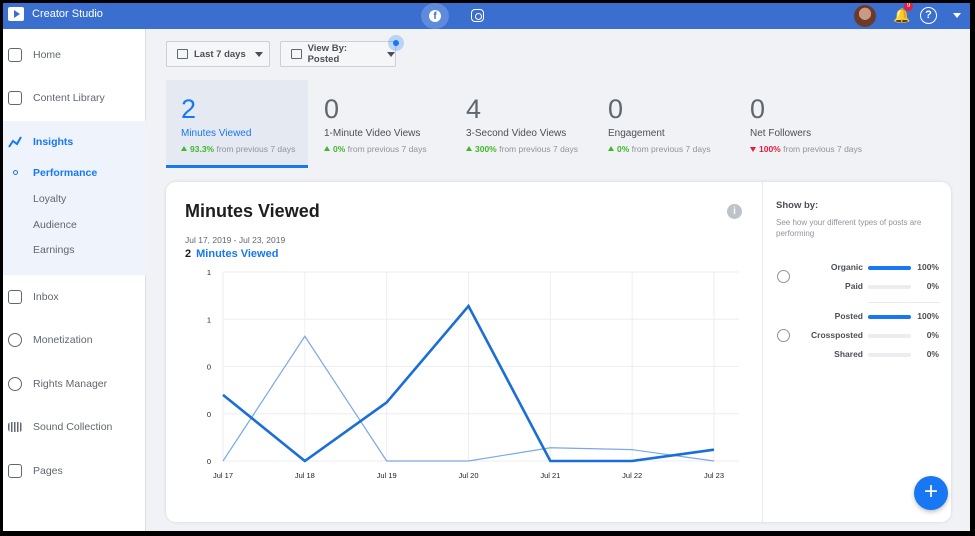 The width and height of the screenshot is (975, 536). I want to click on sidebar-item-monetization: Monetization, so click(74, 340).